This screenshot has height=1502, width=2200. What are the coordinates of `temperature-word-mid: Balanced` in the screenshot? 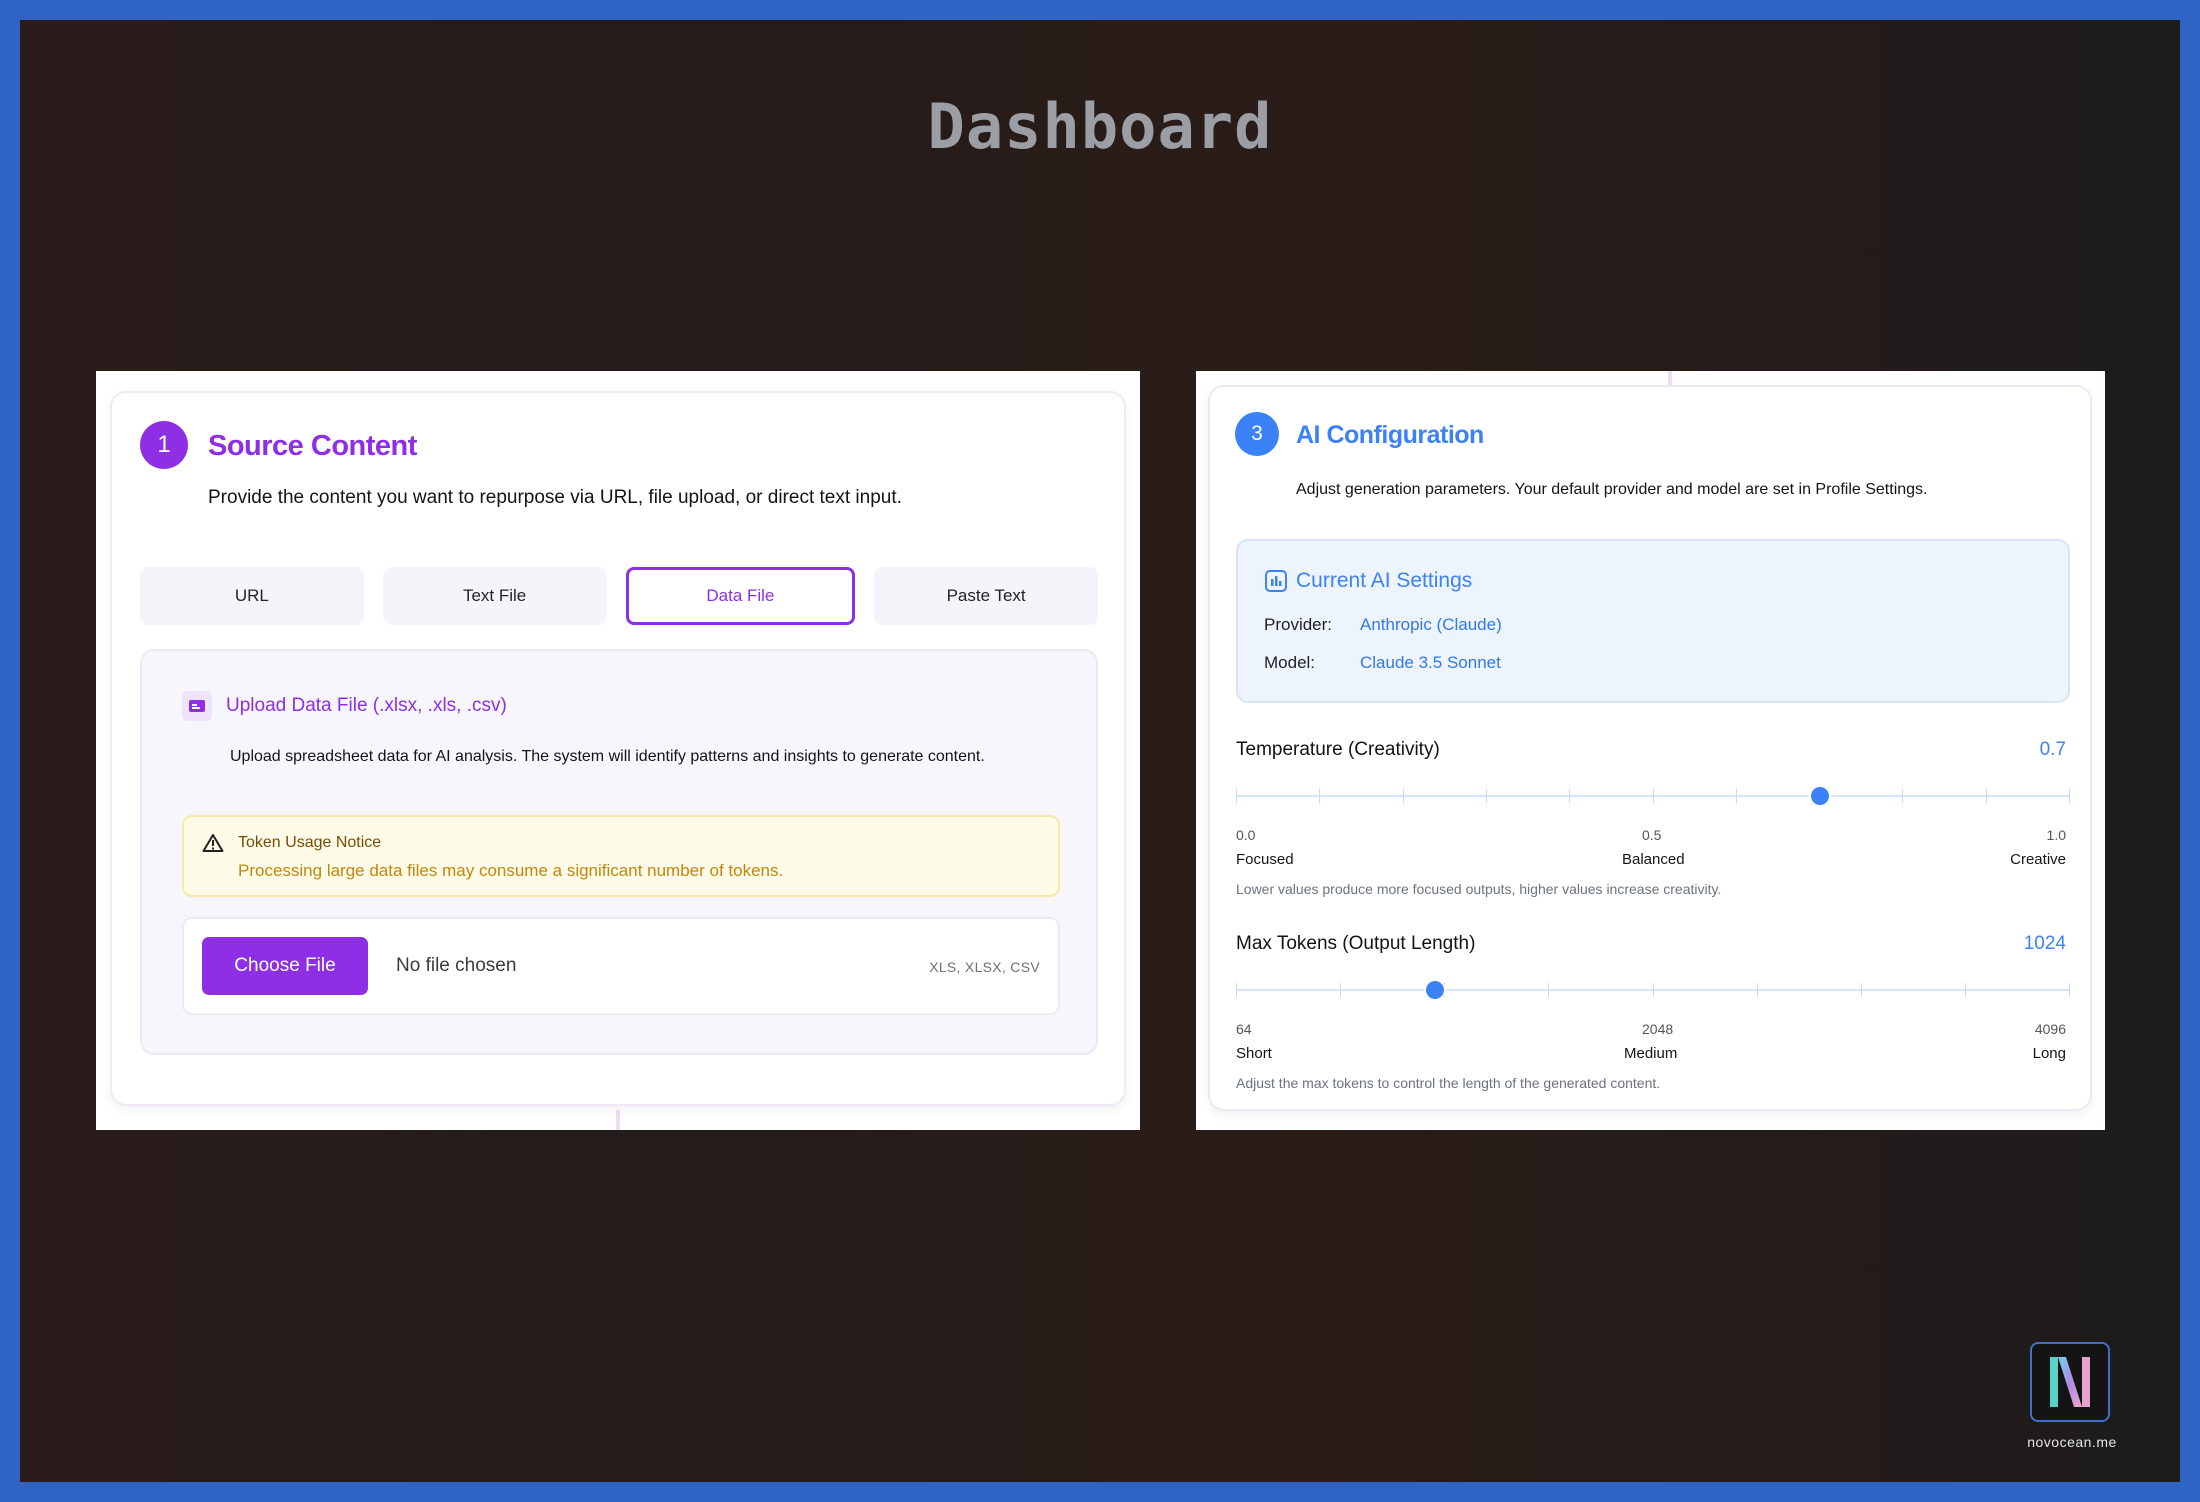 It's located at (1653, 859).